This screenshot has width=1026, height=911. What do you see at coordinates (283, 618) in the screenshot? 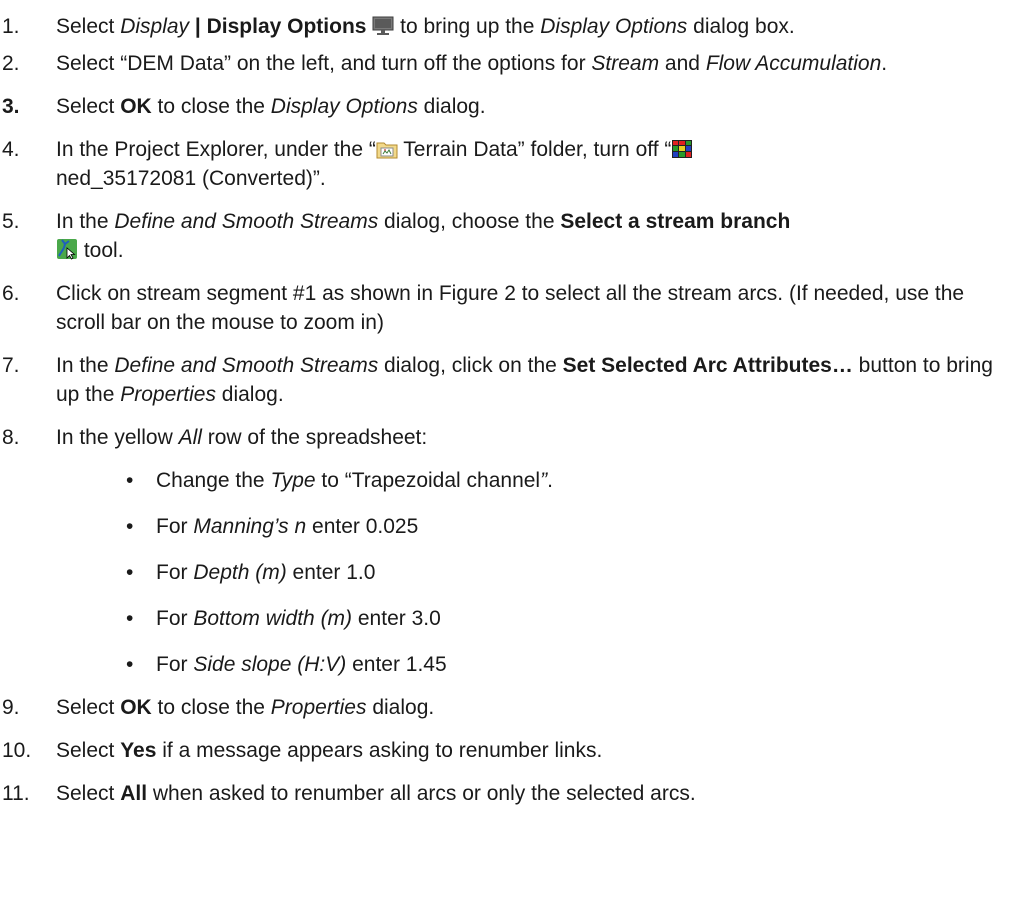
I see `list-item: • For Bottom width (m) enter 3.0` at bounding box center [283, 618].